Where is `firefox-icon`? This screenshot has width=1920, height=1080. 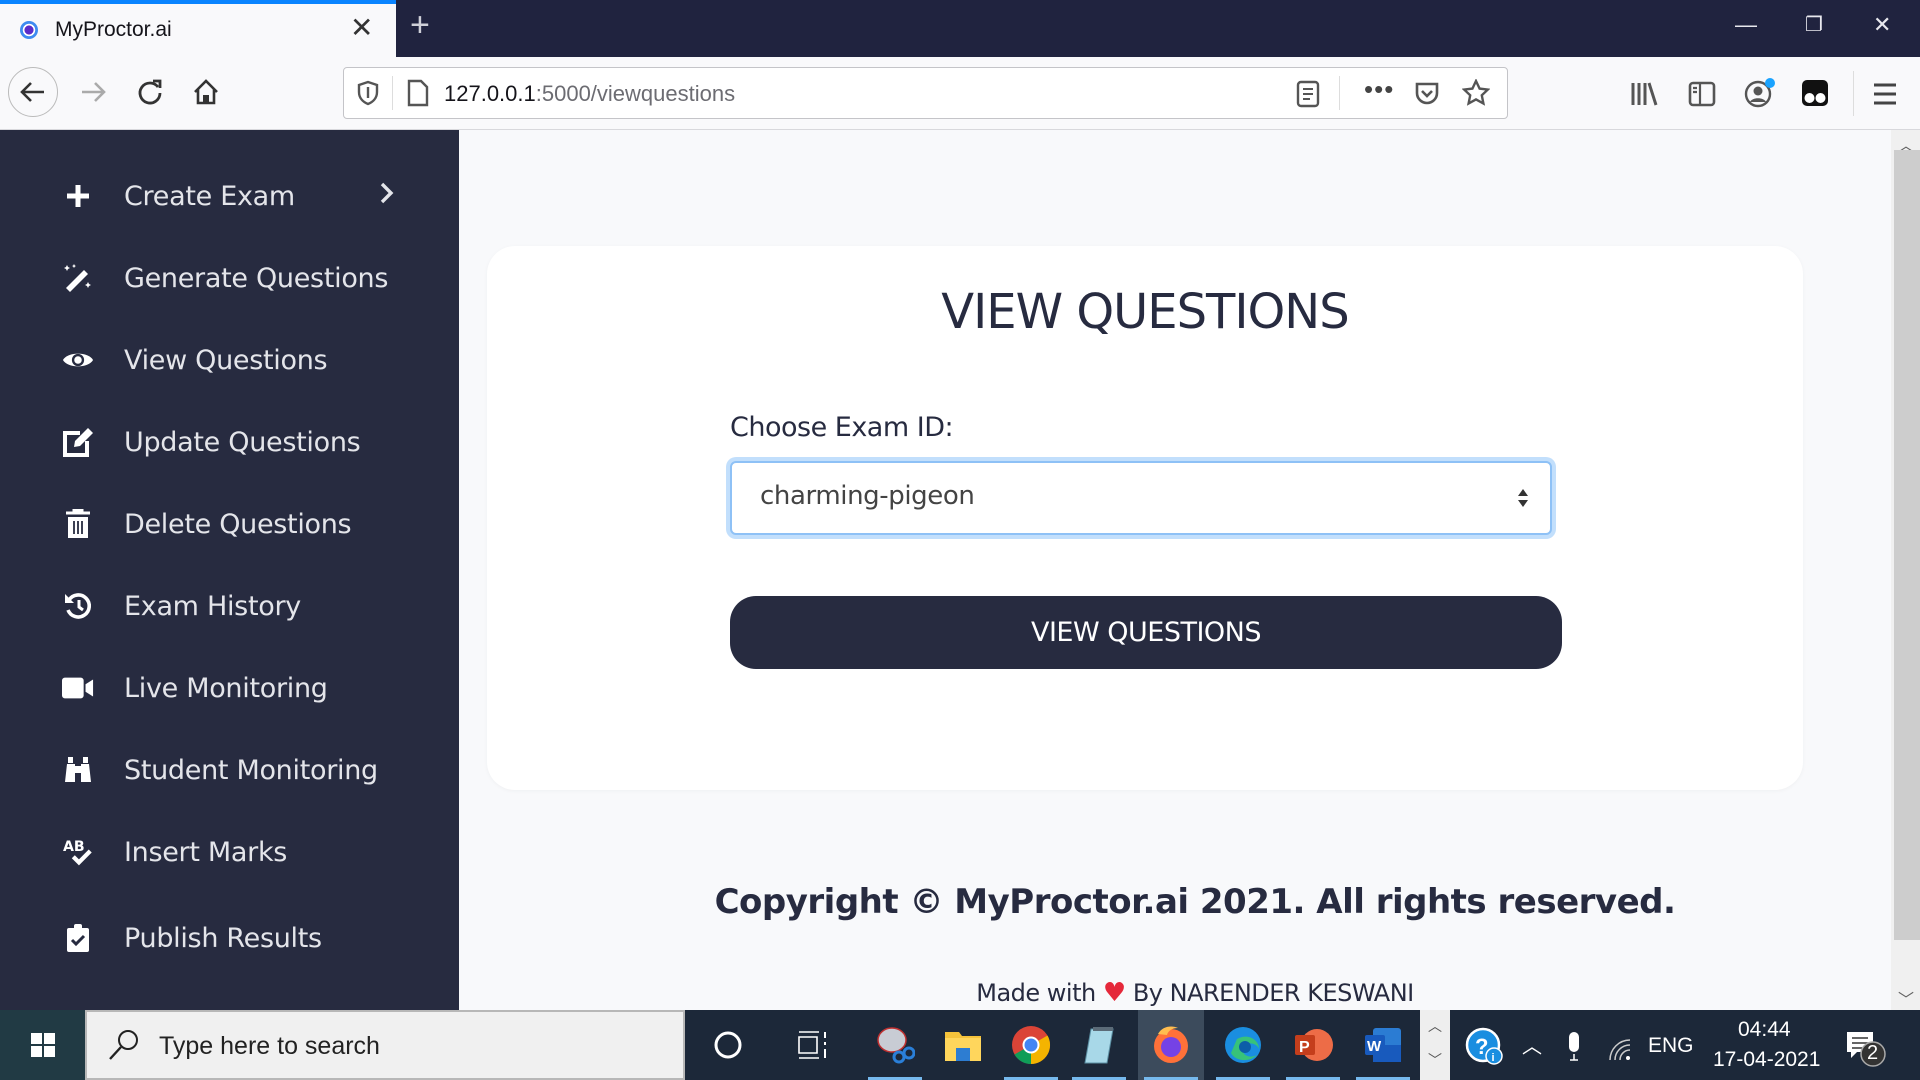 firefox-icon is located at coordinates (1171, 1044).